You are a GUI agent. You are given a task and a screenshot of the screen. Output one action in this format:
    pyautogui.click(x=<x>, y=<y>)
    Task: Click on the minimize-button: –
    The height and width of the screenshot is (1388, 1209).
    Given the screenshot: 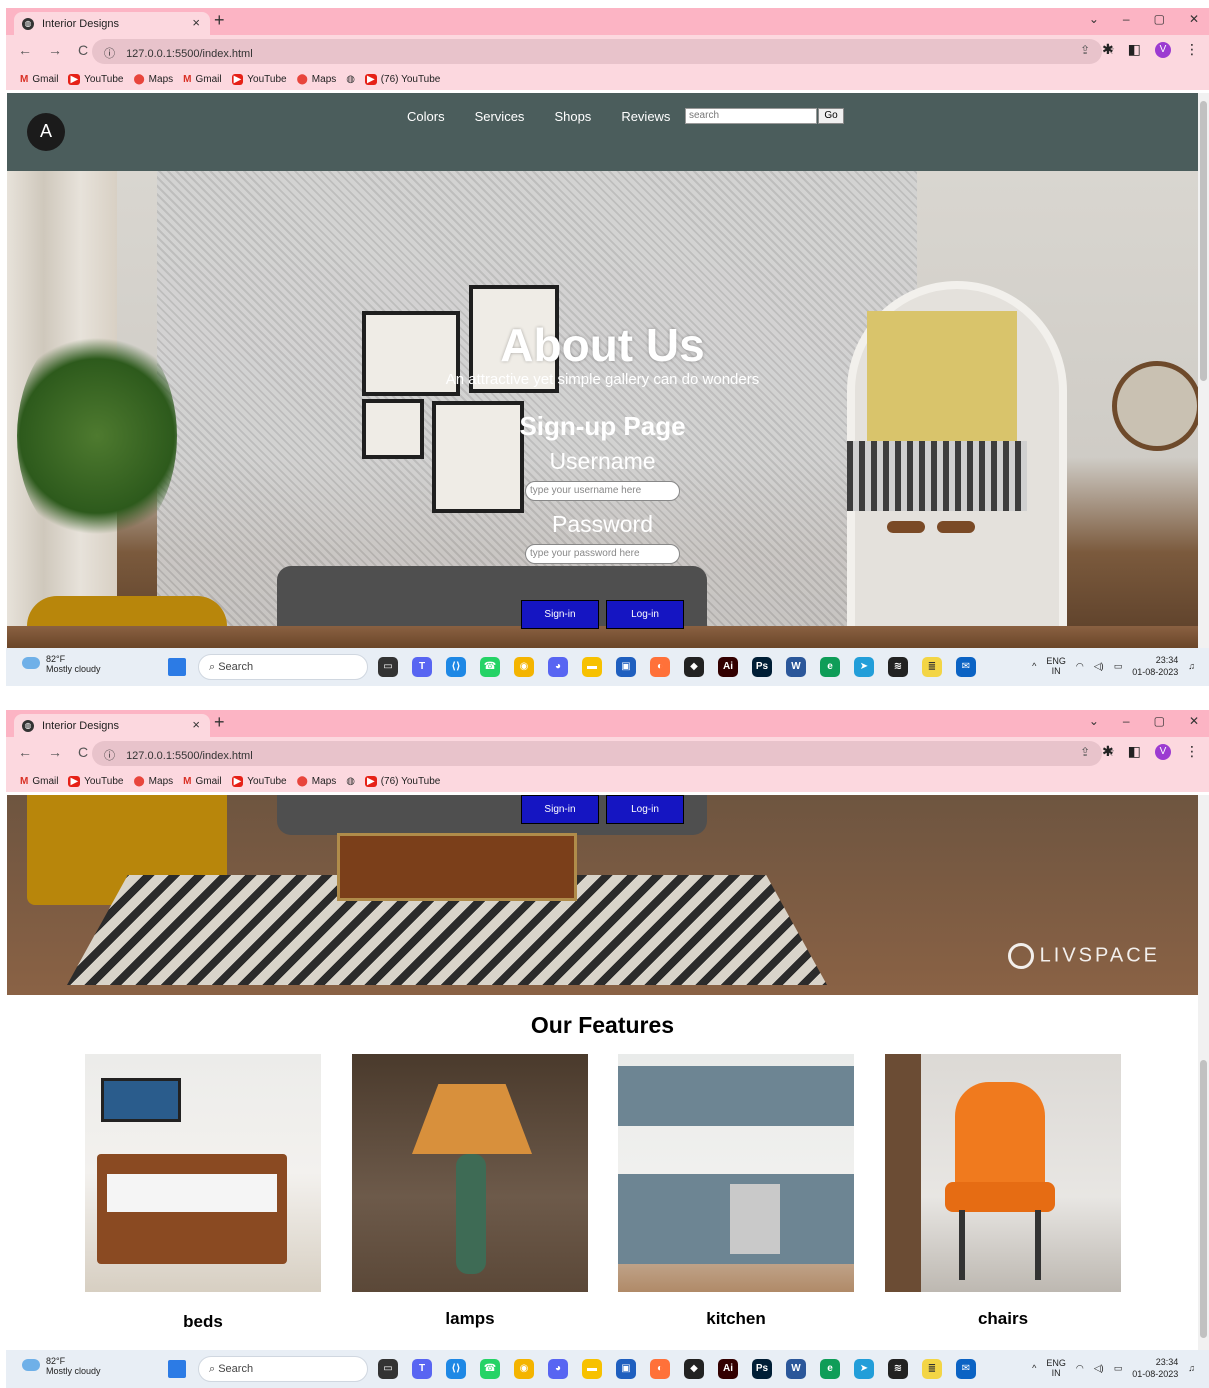 What is the action you would take?
    pyautogui.click(x=1126, y=19)
    